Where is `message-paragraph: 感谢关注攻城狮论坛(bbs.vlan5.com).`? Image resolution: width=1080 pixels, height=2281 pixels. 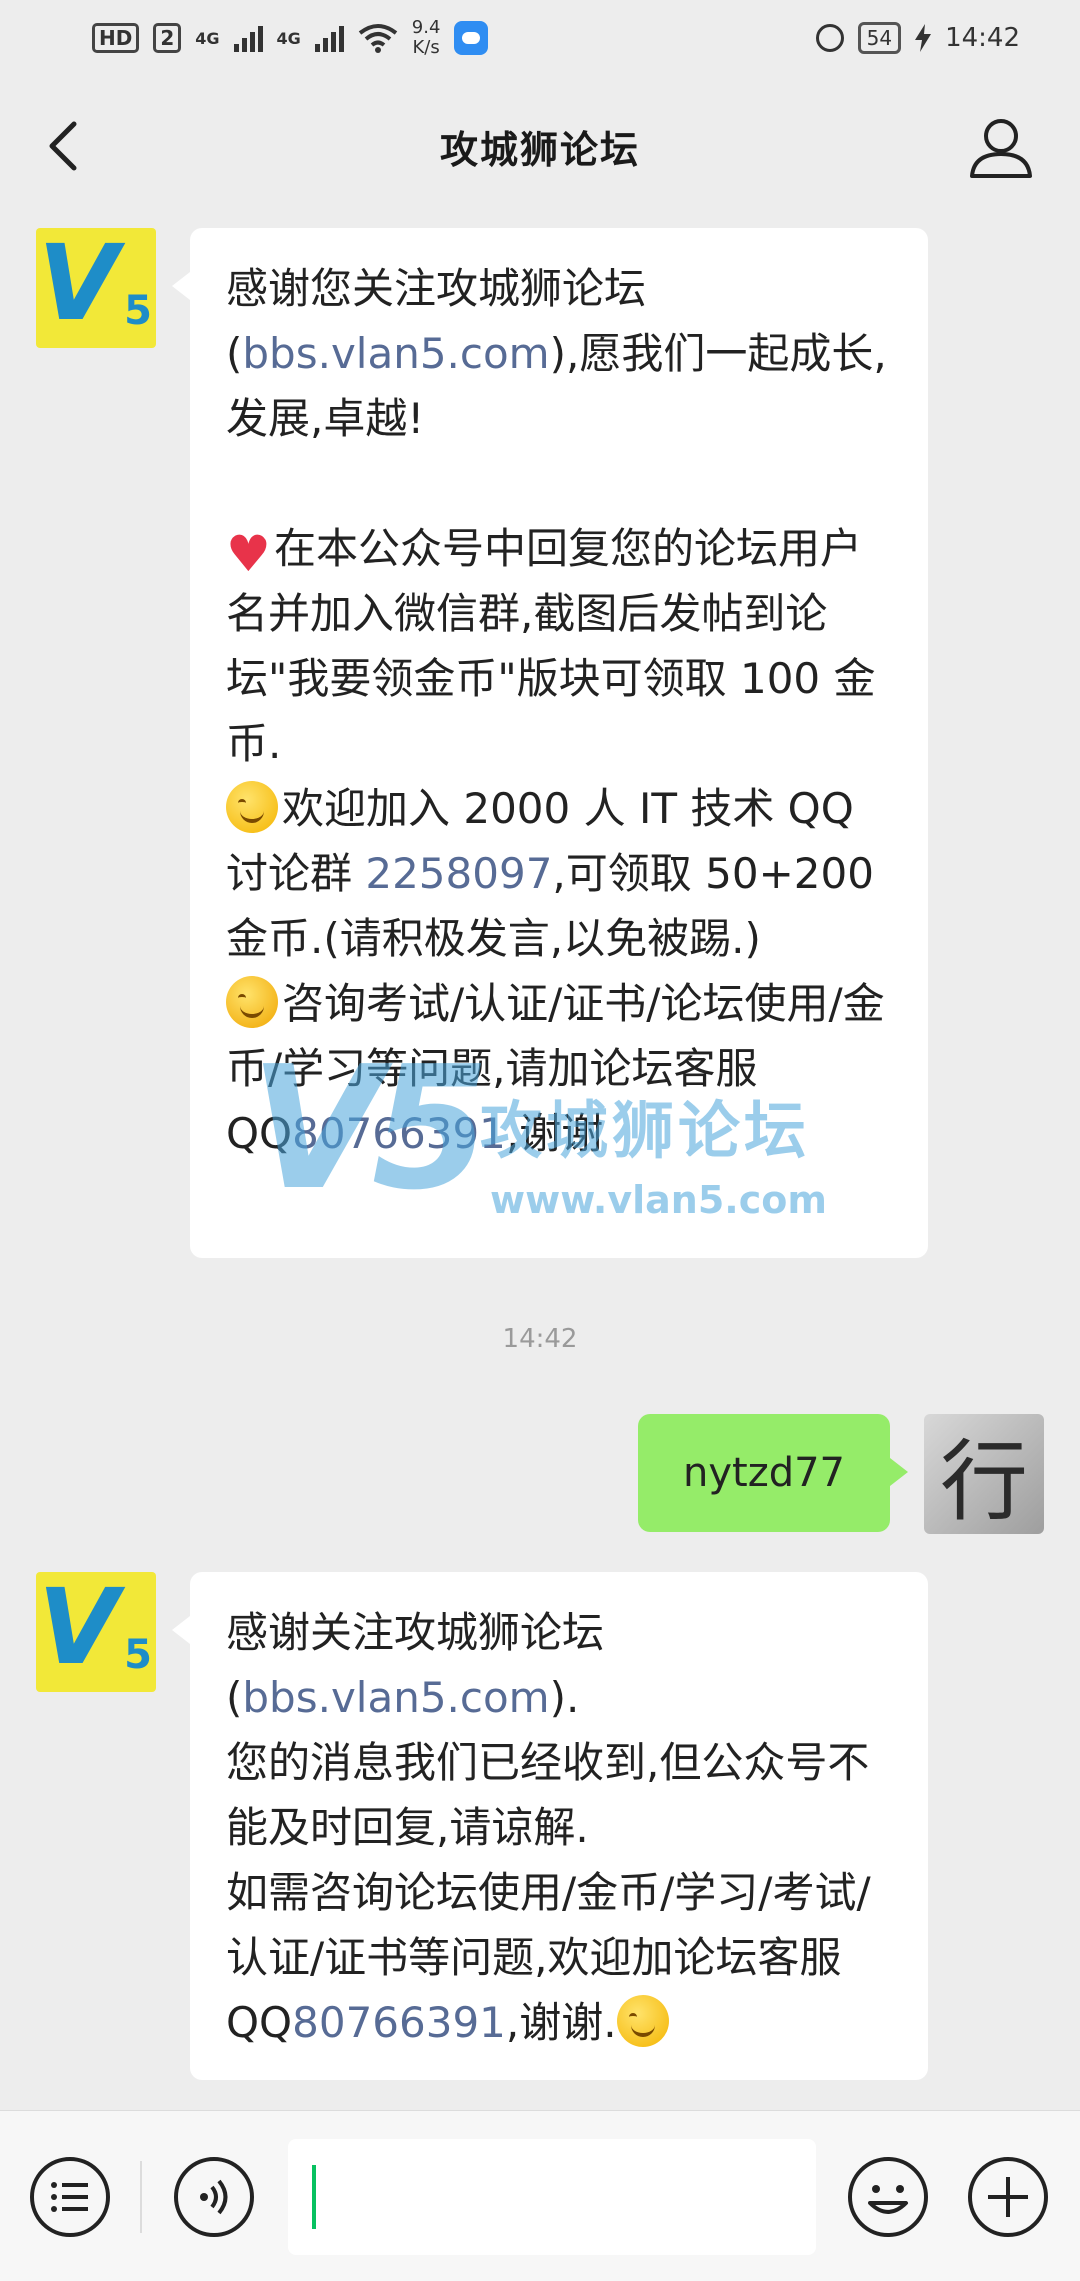
message-paragraph: 感谢关注攻城狮论坛(bbs.vlan5.com). is located at coordinates (559, 1665).